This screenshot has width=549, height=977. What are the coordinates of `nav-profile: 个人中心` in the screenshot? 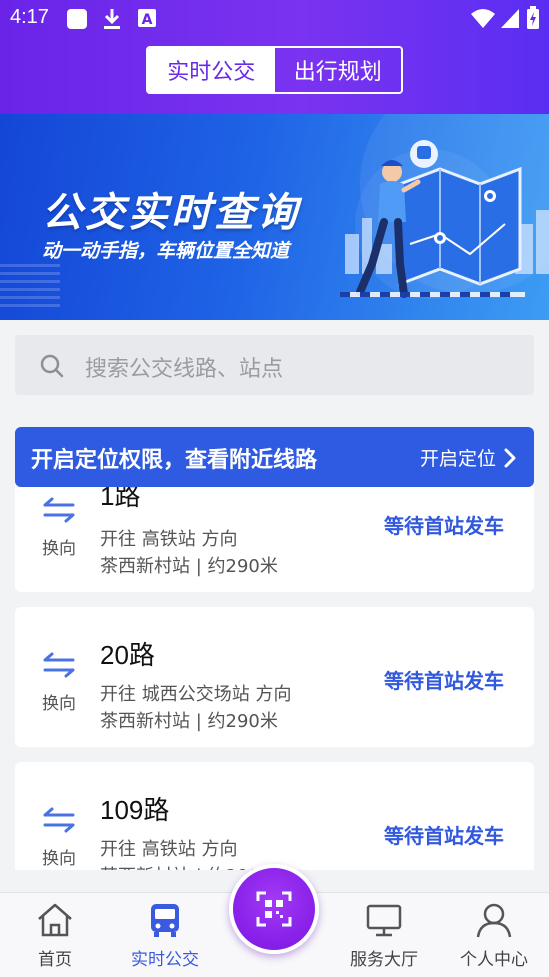 It's located at (494, 935).